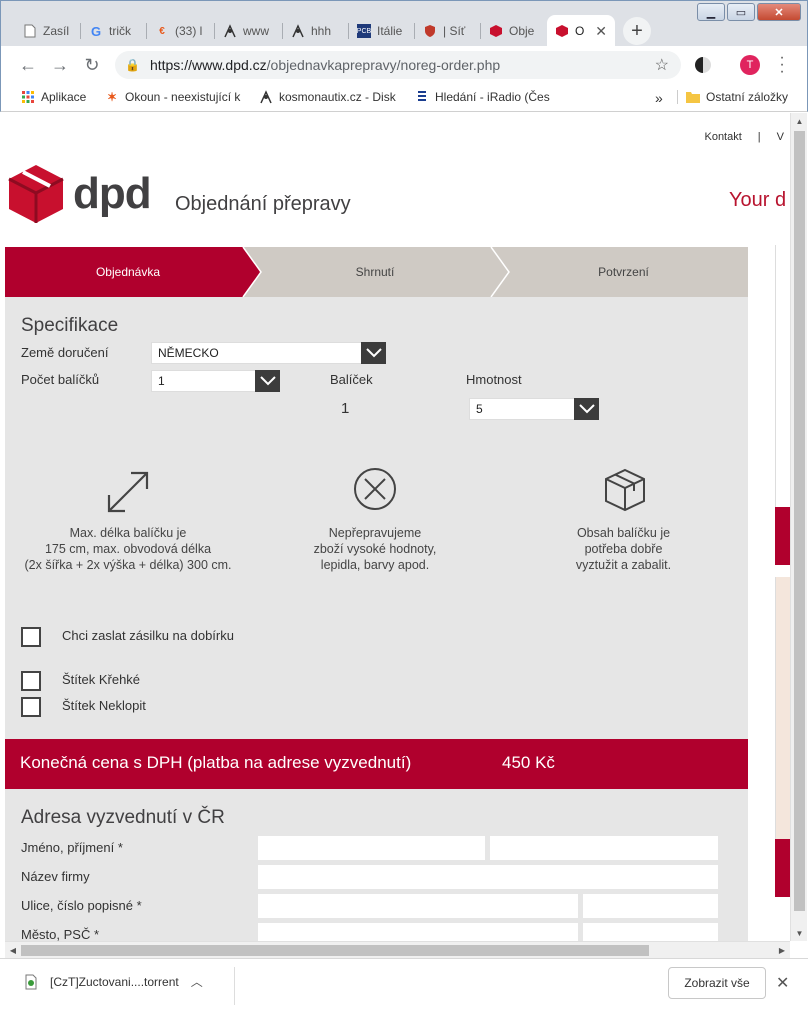  What do you see at coordinates (120, 31) in the screenshot?
I see `tab-title: tričk` at bounding box center [120, 31].